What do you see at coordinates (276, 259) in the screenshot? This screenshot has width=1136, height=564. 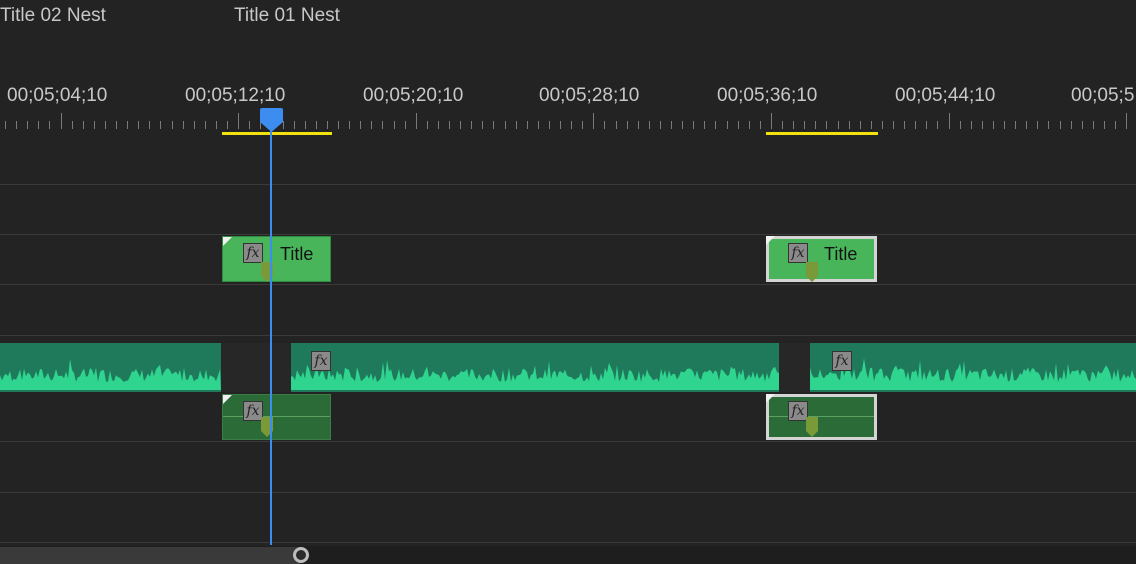 I see `title-clip: fx Title` at bounding box center [276, 259].